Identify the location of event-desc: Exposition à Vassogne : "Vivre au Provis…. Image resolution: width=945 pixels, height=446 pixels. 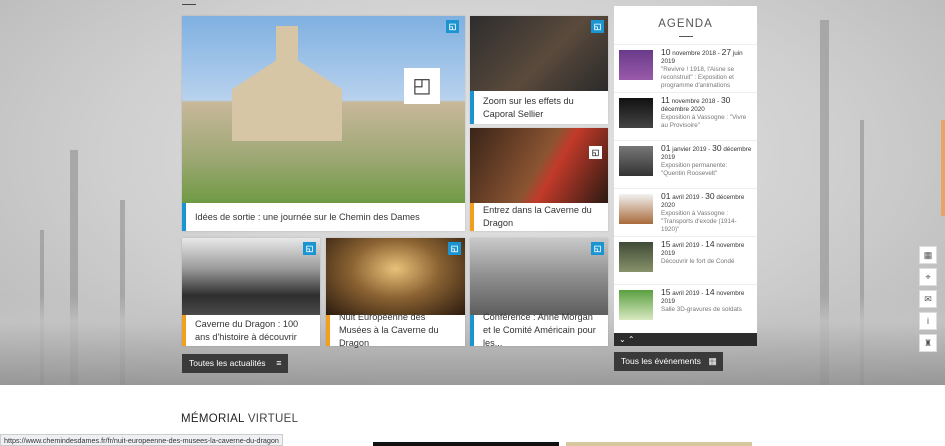
(704, 121).